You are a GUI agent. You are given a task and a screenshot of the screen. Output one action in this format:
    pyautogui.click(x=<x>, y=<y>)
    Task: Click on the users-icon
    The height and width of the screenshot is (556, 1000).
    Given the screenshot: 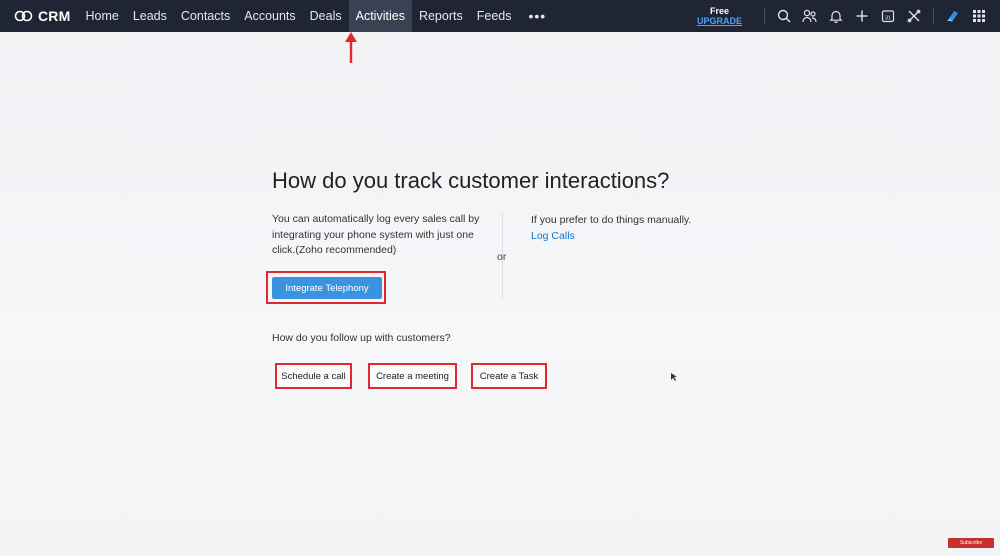 What is the action you would take?
    pyautogui.click(x=810, y=16)
    